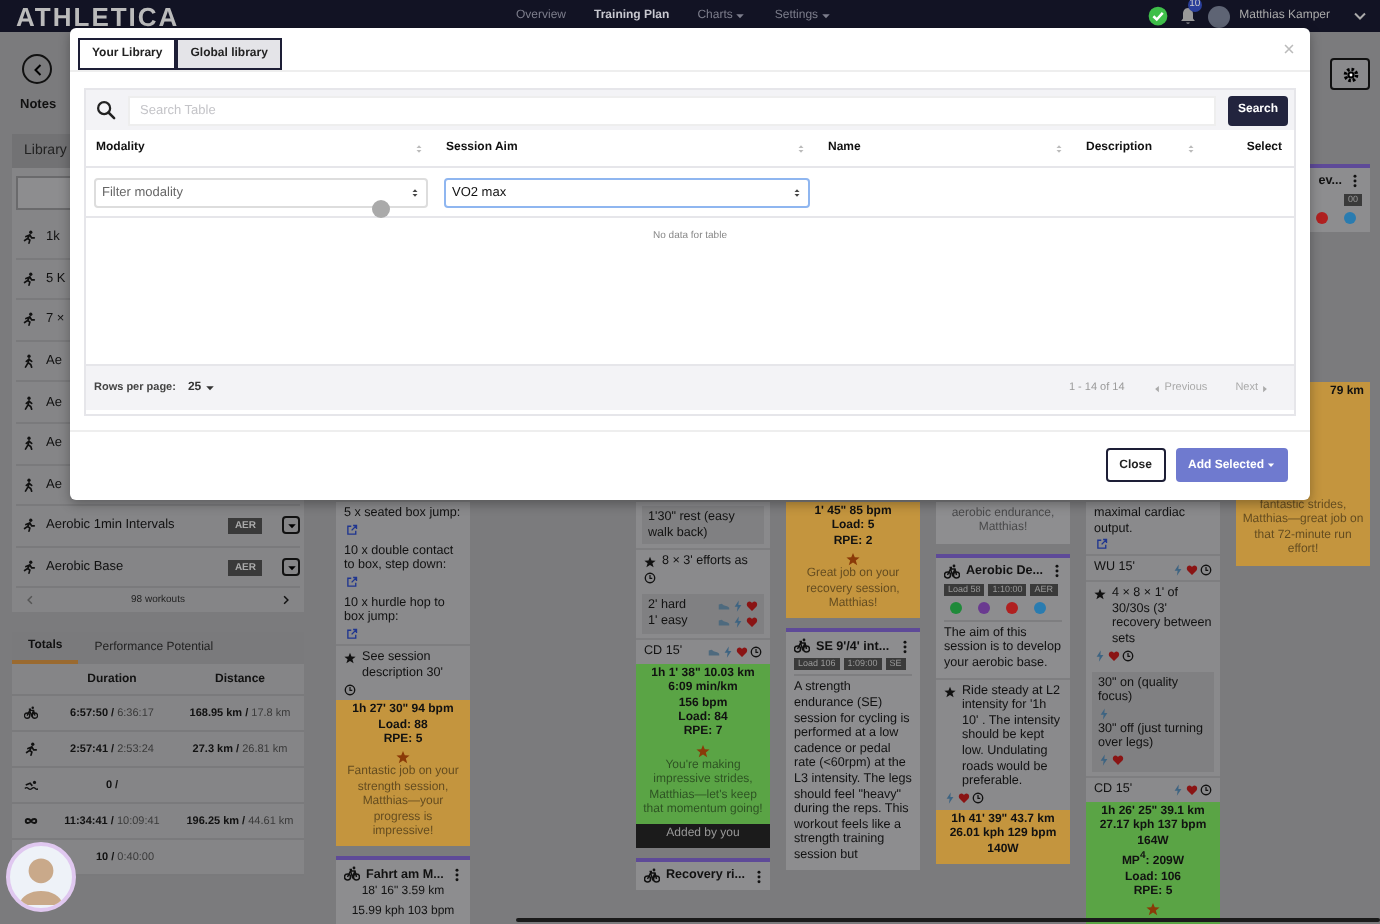 This screenshot has width=1380, height=924. Describe the element at coordinates (1360, 16) in the screenshot. I see `chevron-down-icon` at that location.